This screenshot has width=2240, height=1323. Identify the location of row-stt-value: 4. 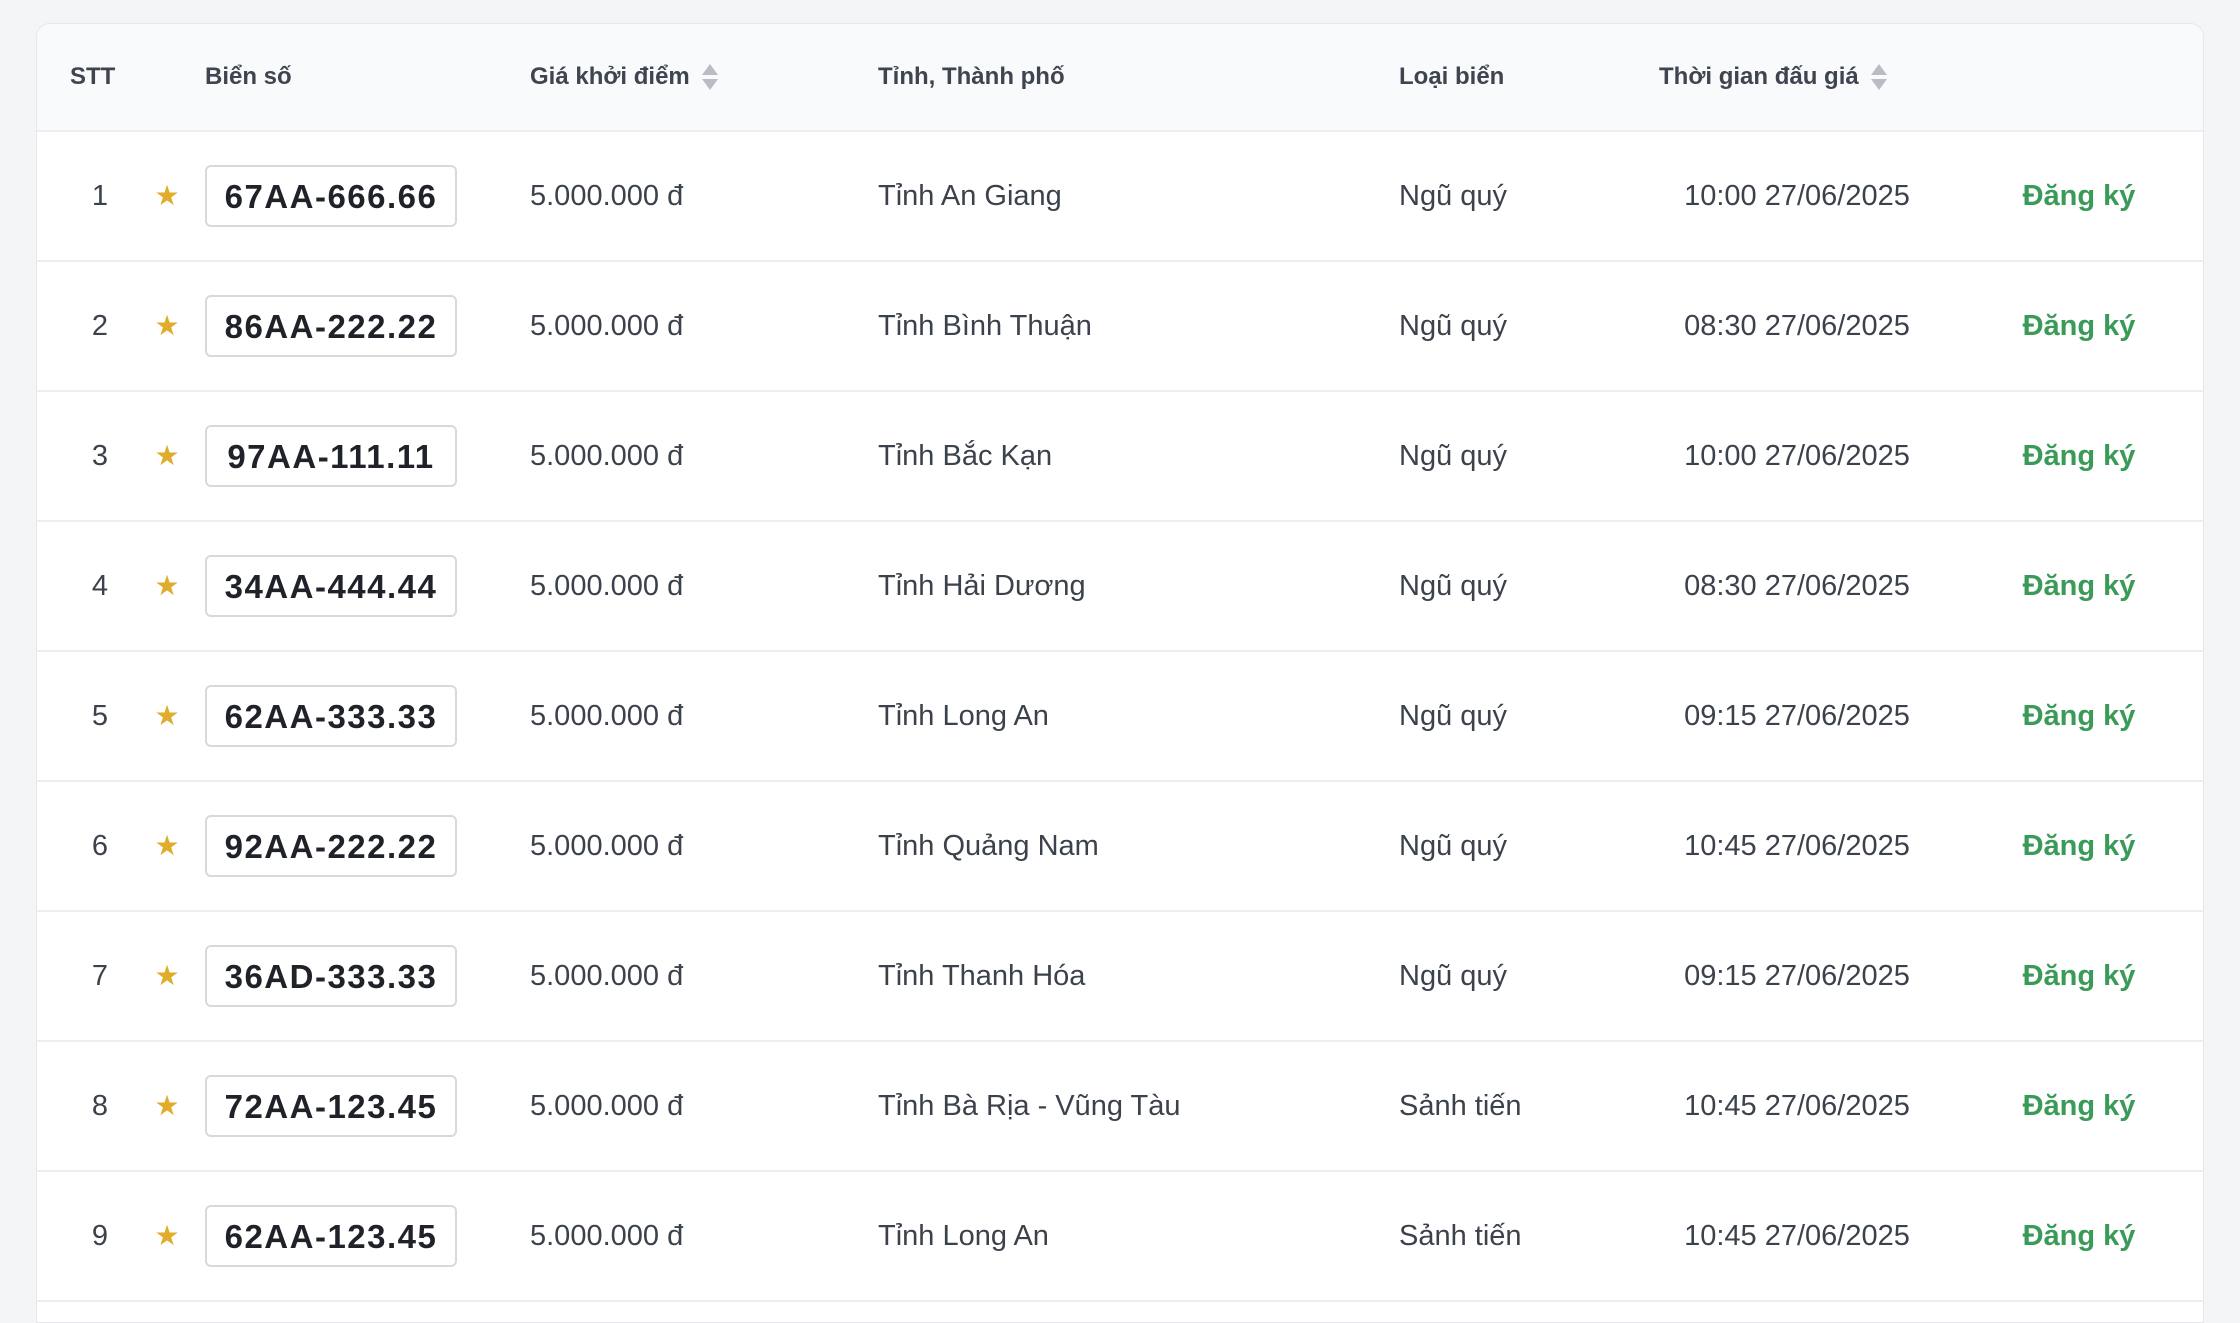
(100, 585).